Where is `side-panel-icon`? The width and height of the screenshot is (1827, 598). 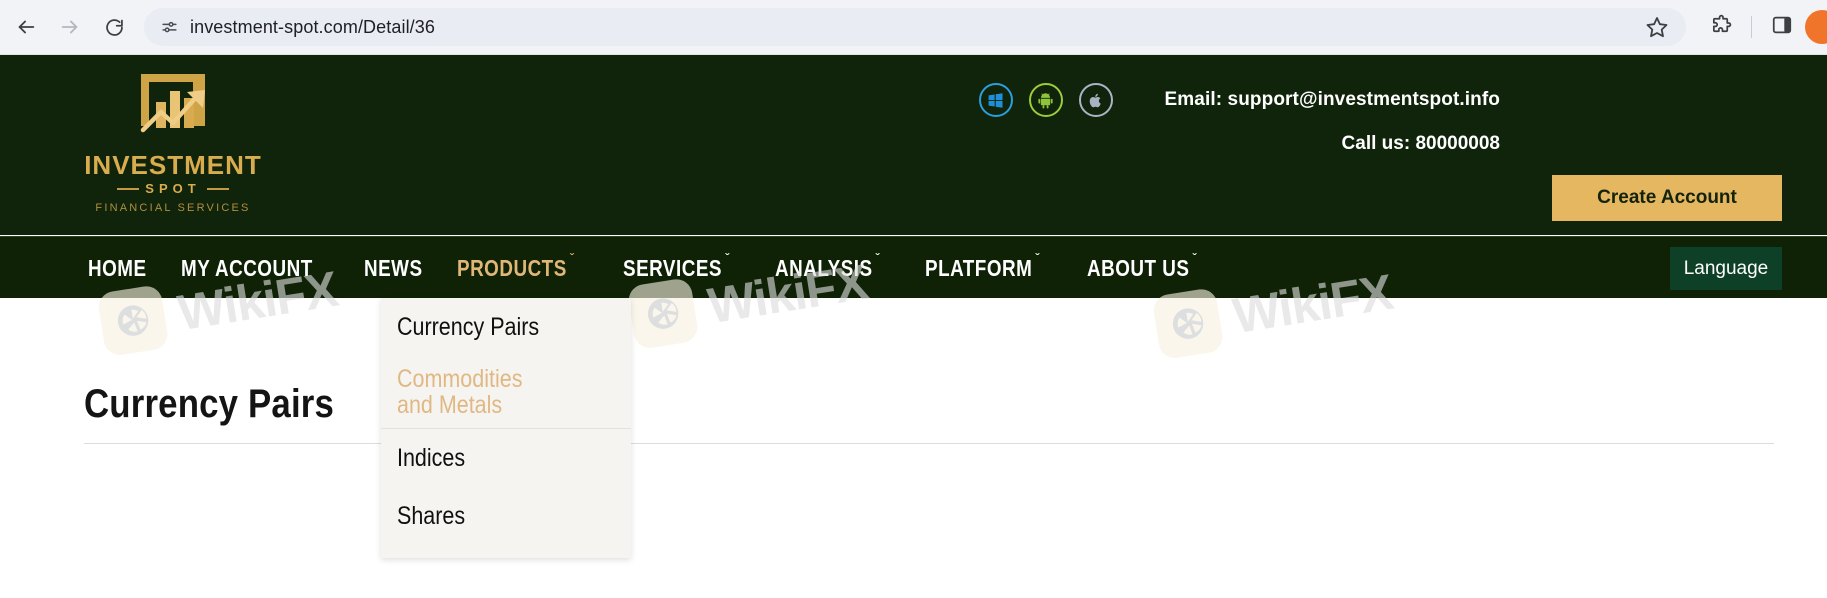 side-panel-icon is located at coordinates (1782, 27).